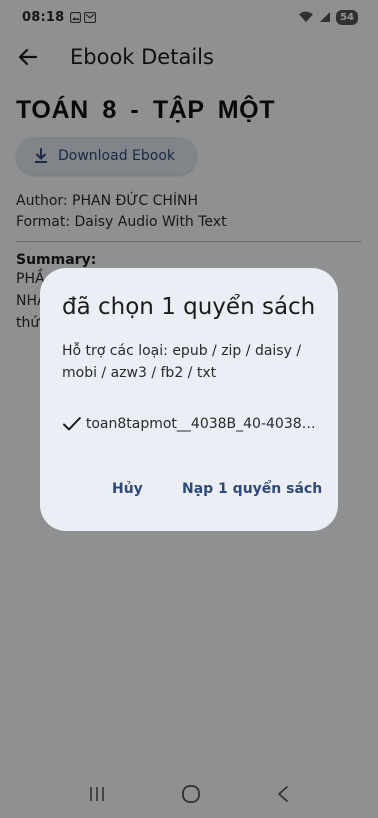 The width and height of the screenshot is (378, 818). What do you see at coordinates (189, 307) in the screenshot?
I see `dialog-title: đã chọn 1 quyển sách` at bounding box center [189, 307].